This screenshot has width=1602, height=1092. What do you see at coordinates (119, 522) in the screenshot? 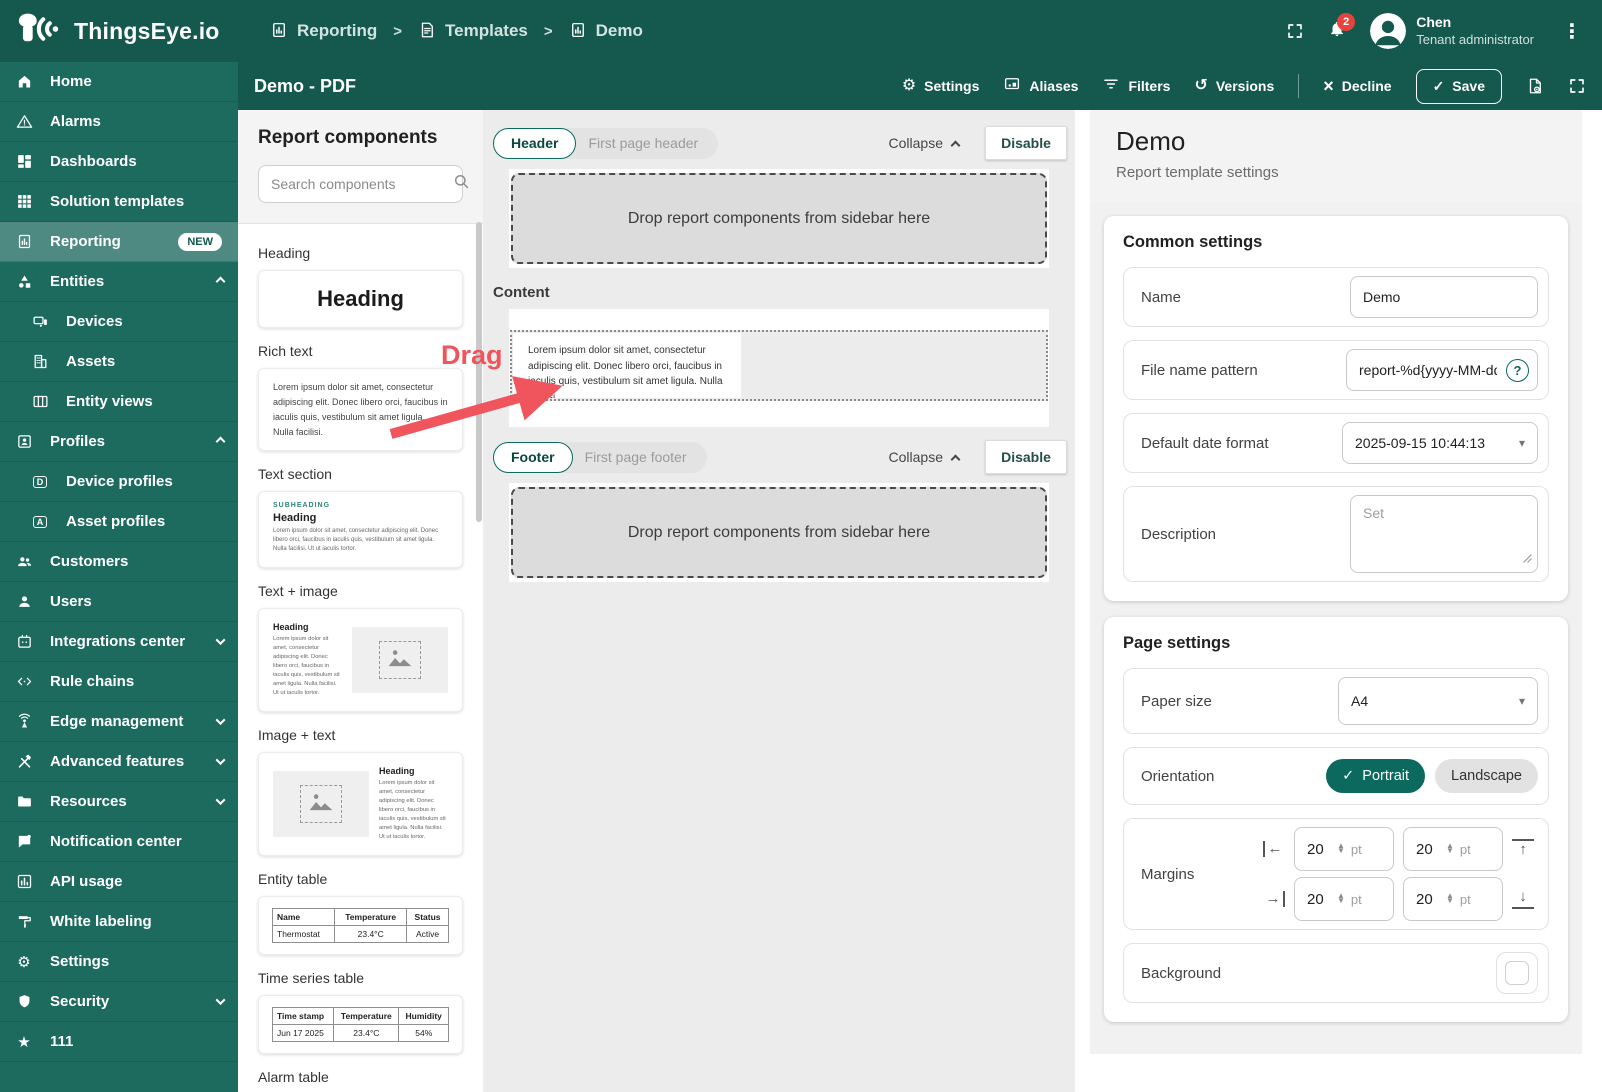
I see `sidebar-item-asset-profiles: A Asset profiles` at bounding box center [119, 522].